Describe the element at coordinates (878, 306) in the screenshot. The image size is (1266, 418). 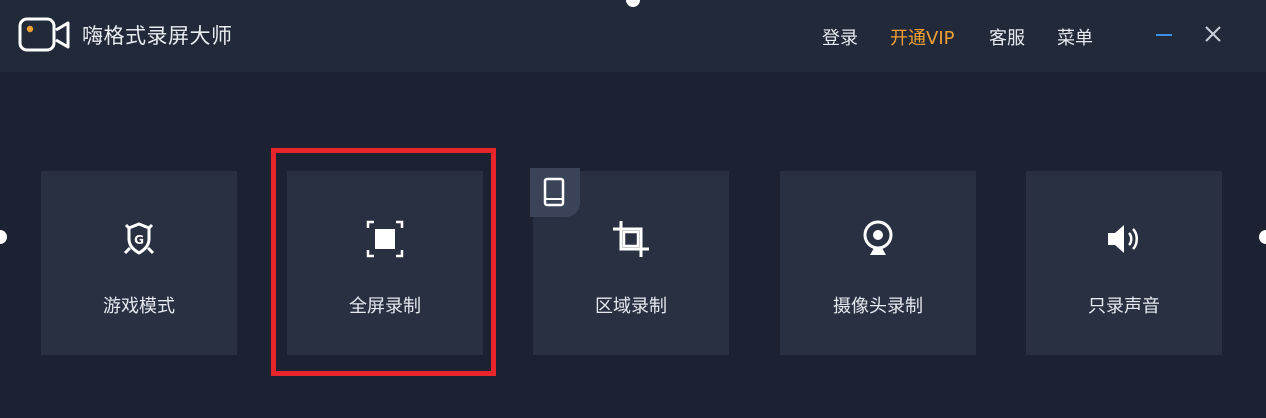
I see `mode-label: 摄像头录制` at that location.